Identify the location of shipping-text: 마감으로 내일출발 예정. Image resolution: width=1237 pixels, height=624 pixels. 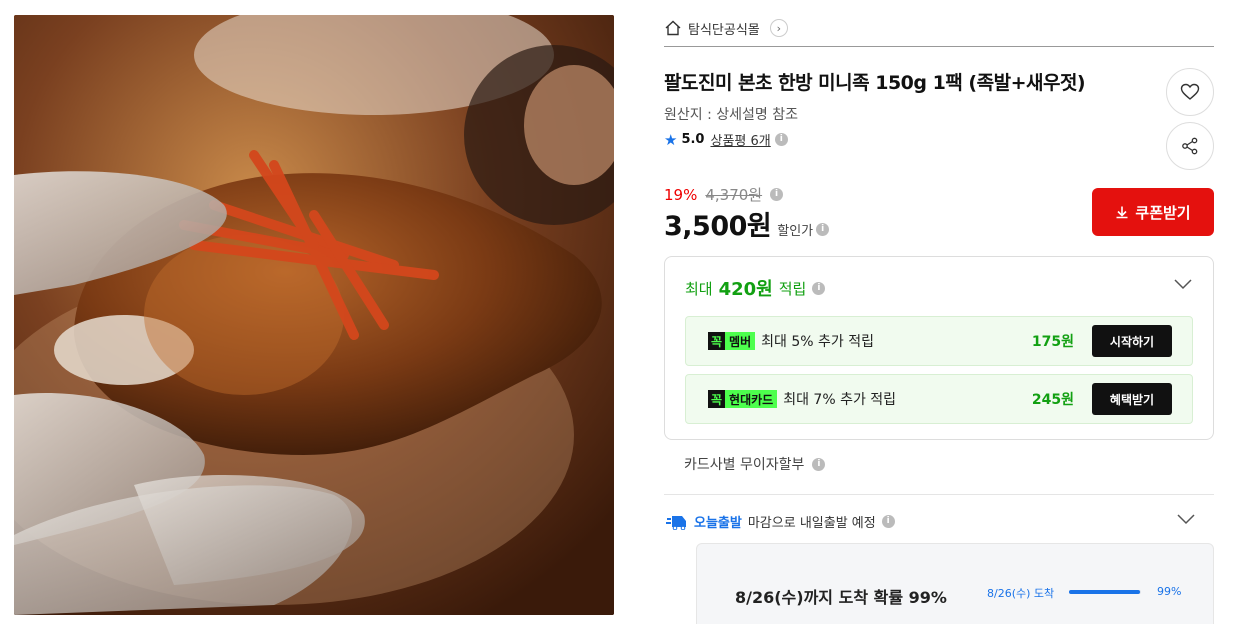
(811, 523).